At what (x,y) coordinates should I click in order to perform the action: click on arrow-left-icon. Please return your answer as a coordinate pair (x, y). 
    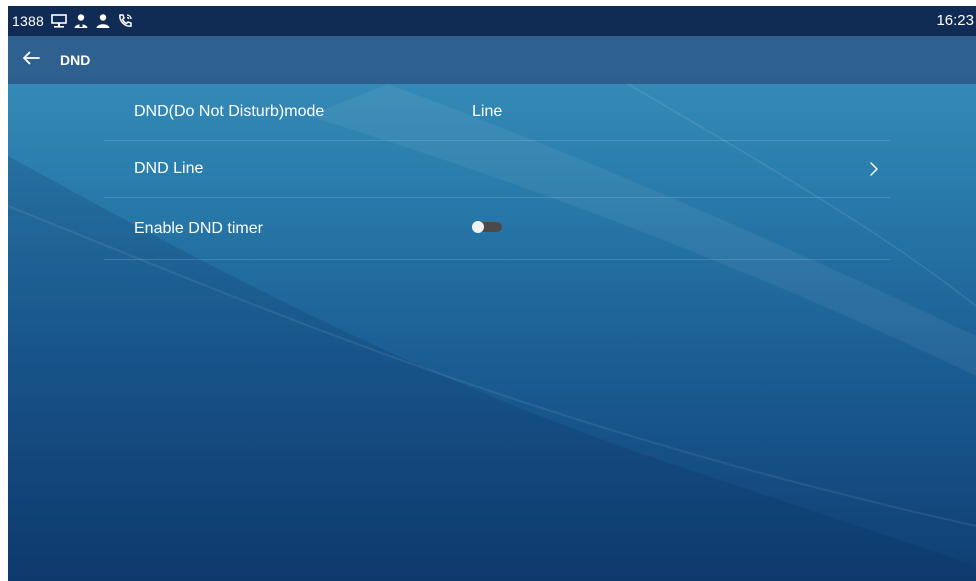
    Looking at the image, I should click on (31, 60).